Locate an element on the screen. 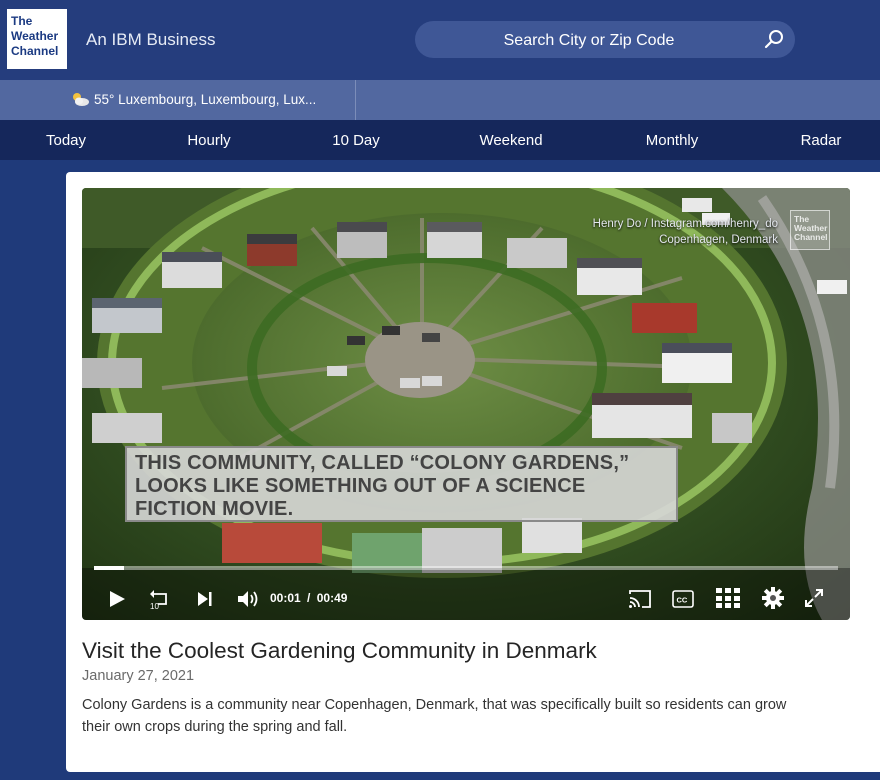  ibm-tagline: An IBM Business is located at coordinates (151, 39).